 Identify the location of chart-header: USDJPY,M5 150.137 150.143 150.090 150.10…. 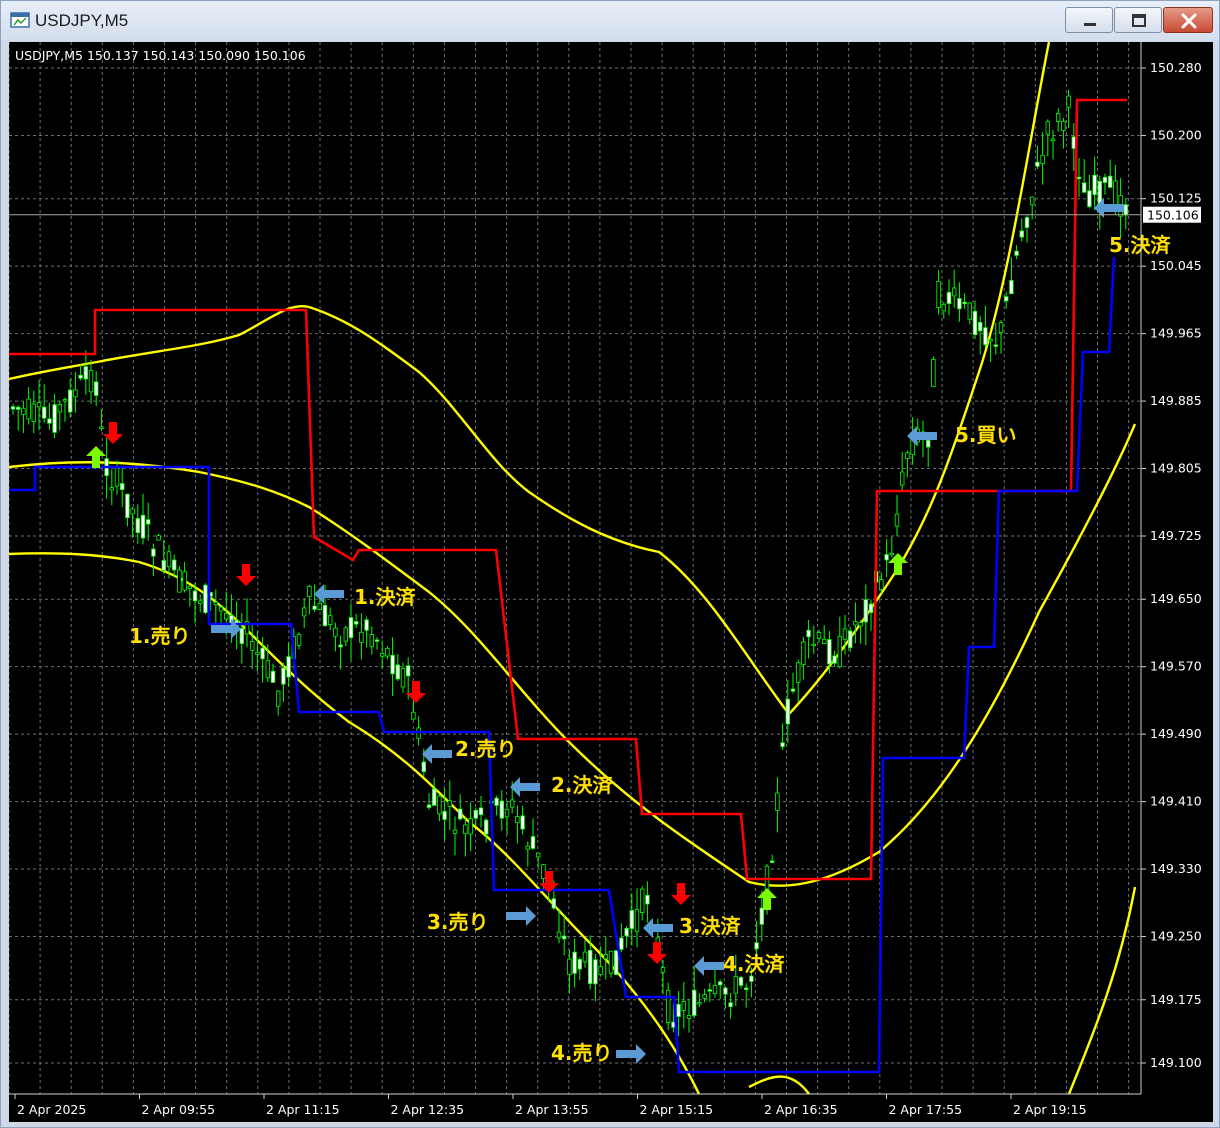
(160, 55).